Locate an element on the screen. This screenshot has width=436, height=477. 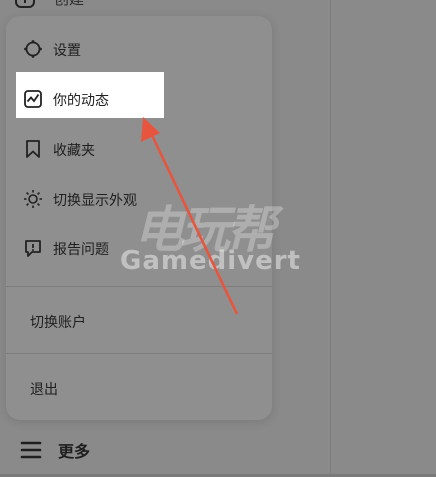
menu-item-label: 切换显示外观 is located at coordinates (95, 201).